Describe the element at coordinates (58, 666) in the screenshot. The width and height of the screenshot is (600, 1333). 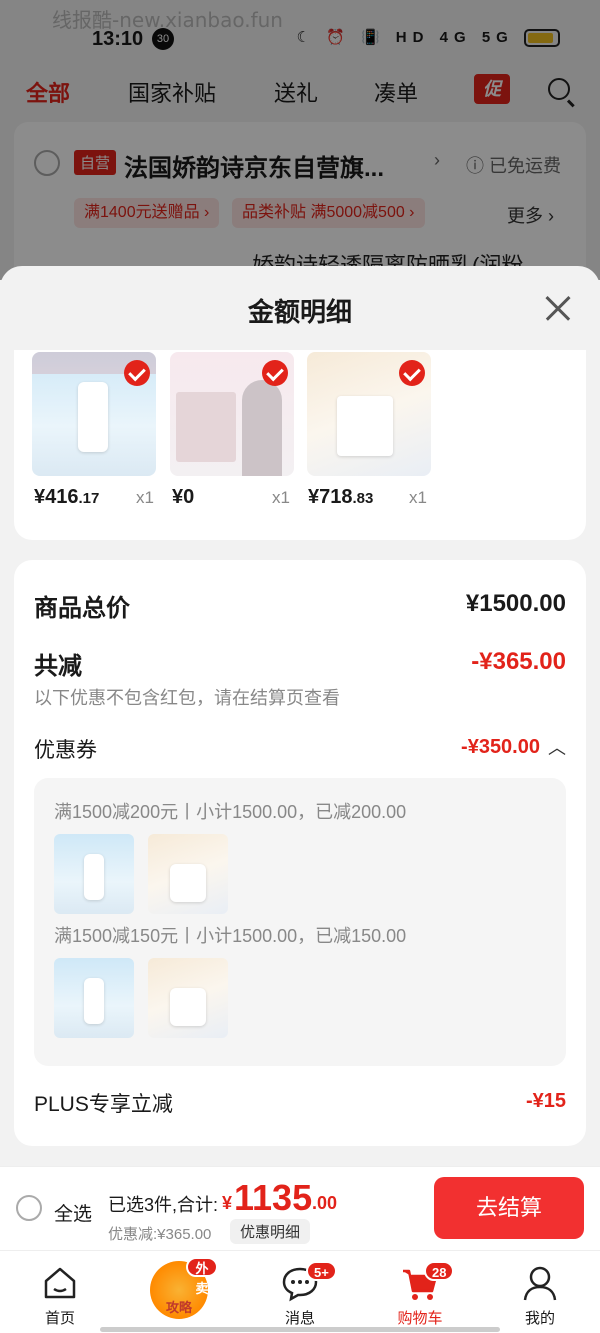
I see `discount-label: 共减` at that location.